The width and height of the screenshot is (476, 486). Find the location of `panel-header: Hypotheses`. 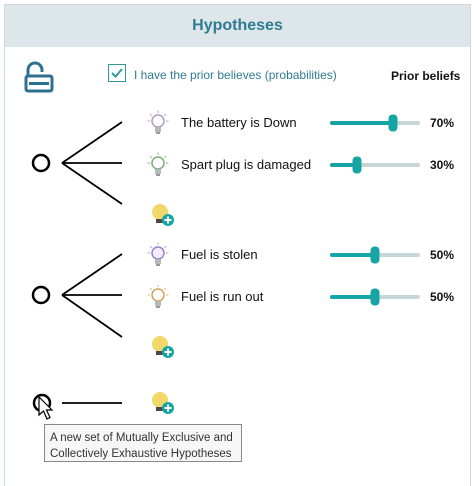

panel-header: Hypotheses is located at coordinates (237, 26).